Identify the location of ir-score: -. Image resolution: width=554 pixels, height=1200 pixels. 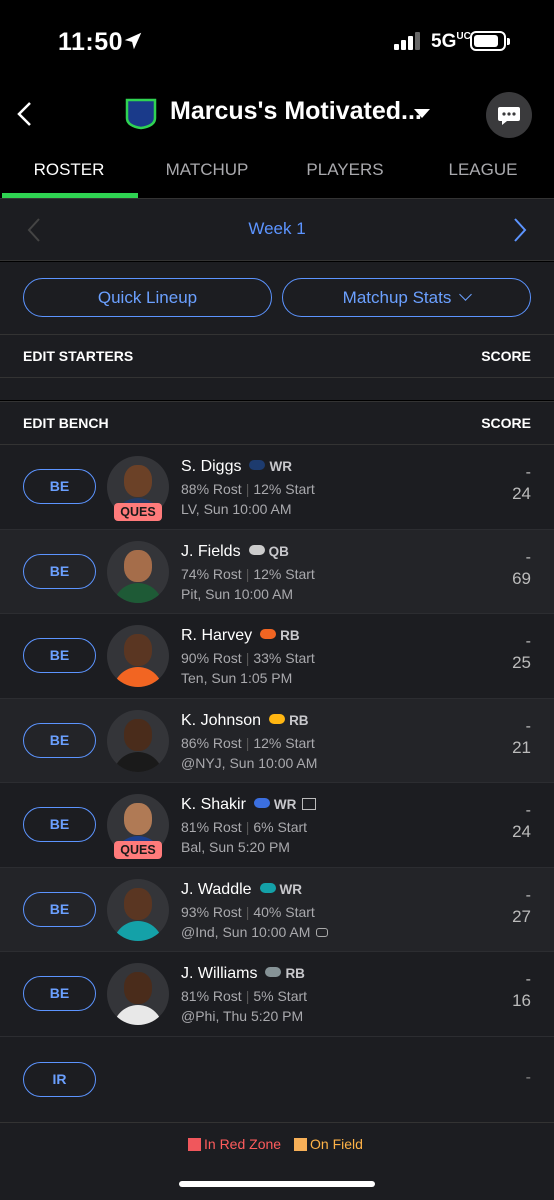
(528, 1077).